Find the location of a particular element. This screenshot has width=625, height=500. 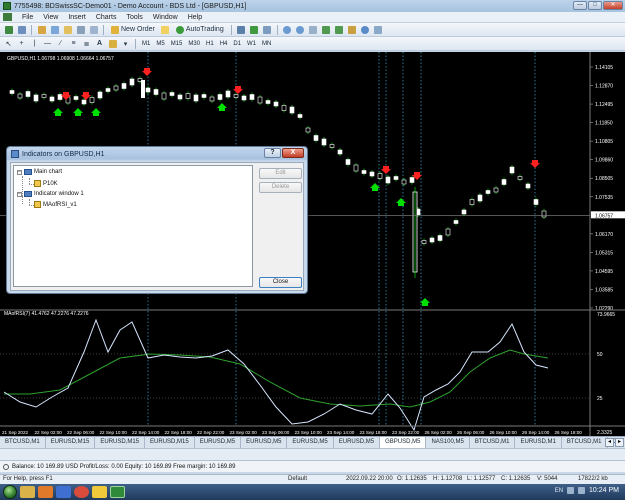

tab-scroll-left-icon: ◂ is located at coordinates (609, 442).